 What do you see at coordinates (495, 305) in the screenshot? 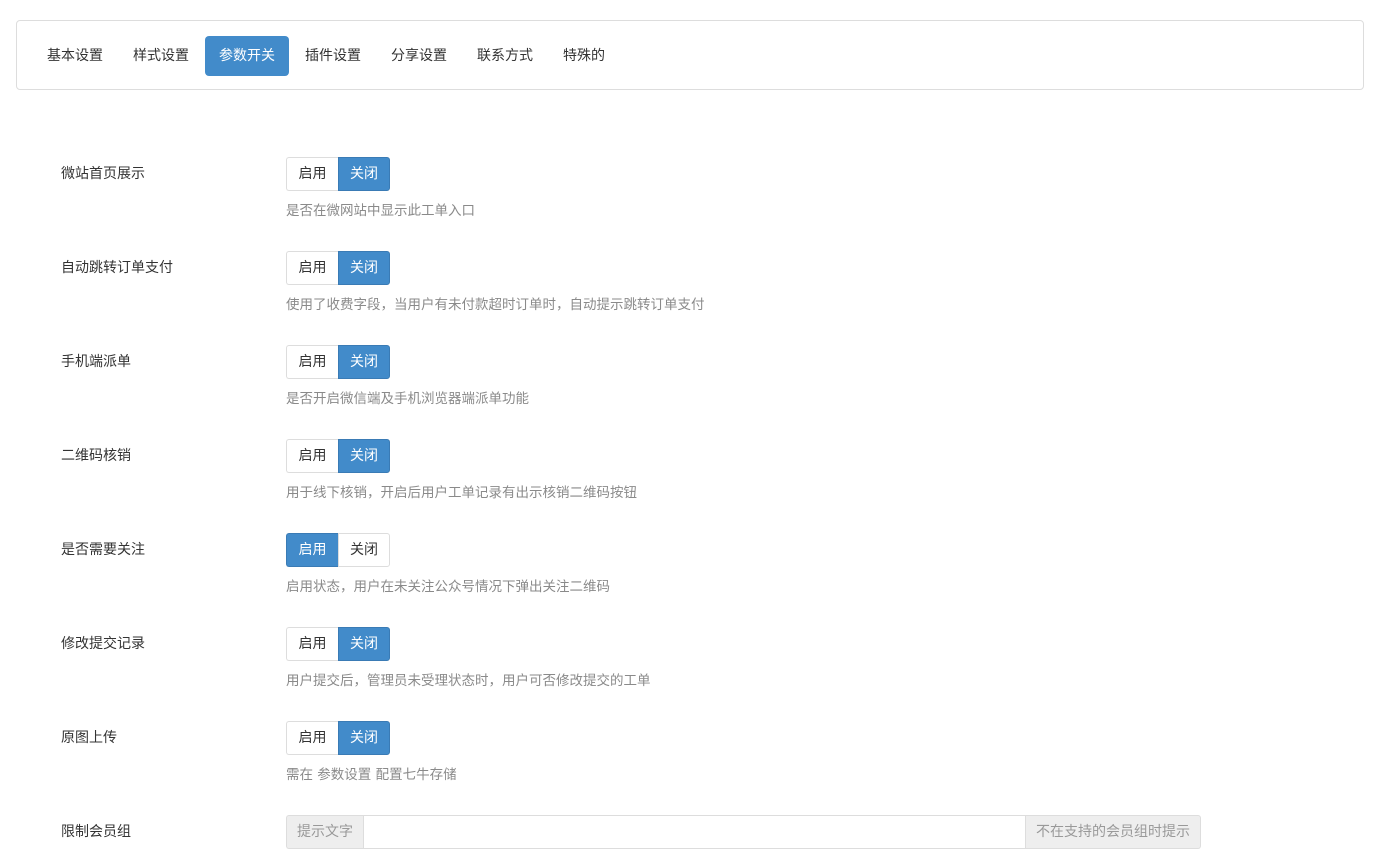
I see `setting-help-auto-redirect-payment: 使用了收费字段，当用户有未付款超时订单时，自动提示跳转订单支付` at bounding box center [495, 305].